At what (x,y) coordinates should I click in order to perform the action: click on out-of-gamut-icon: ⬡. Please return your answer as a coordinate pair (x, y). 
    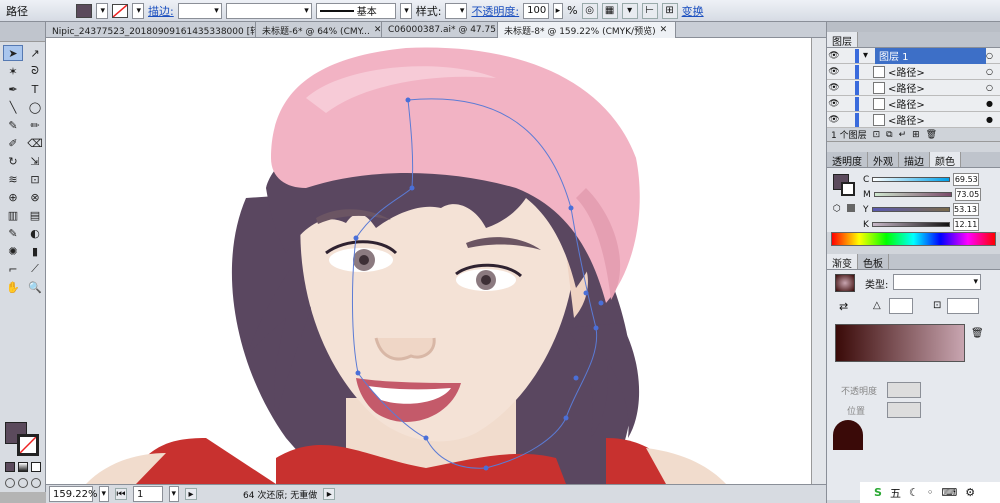
    Looking at the image, I should click on (837, 209).